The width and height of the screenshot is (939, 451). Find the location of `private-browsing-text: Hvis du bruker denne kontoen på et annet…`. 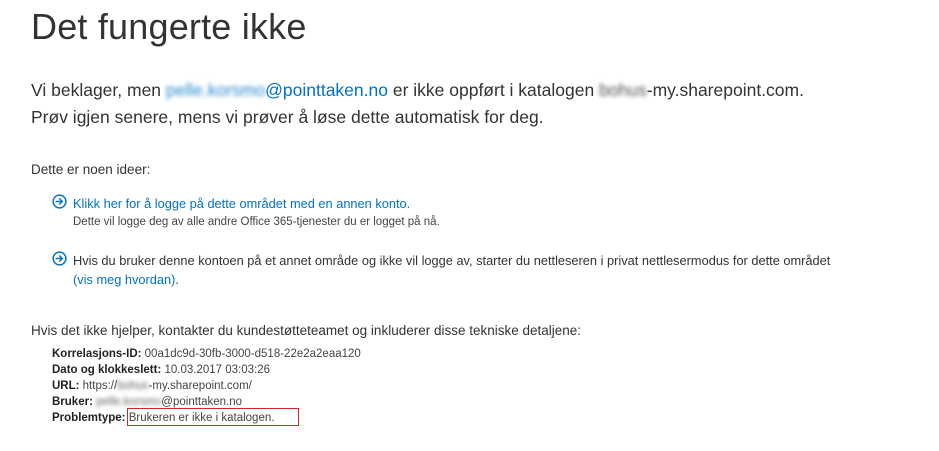

private-browsing-text: Hvis du bruker denne kontoen på et annet… is located at coordinates (452, 260).